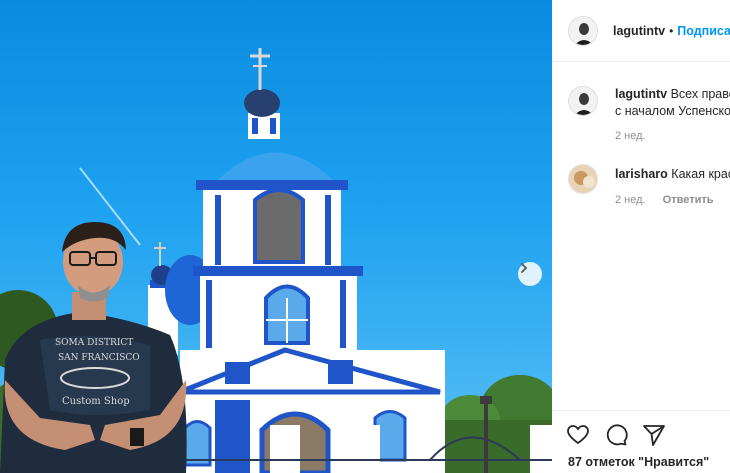  Describe the element at coordinates (700, 94) in the screenshot. I see `comment-text: Всех православных` at that location.